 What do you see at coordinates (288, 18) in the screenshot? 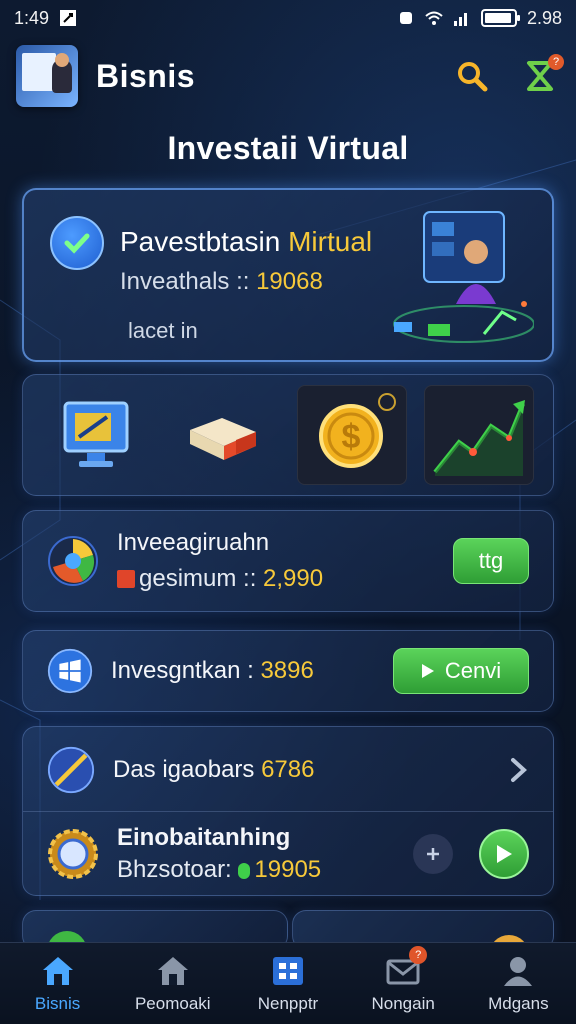
I see `status-bar: 1:49 2.98` at bounding box center [288, 18].